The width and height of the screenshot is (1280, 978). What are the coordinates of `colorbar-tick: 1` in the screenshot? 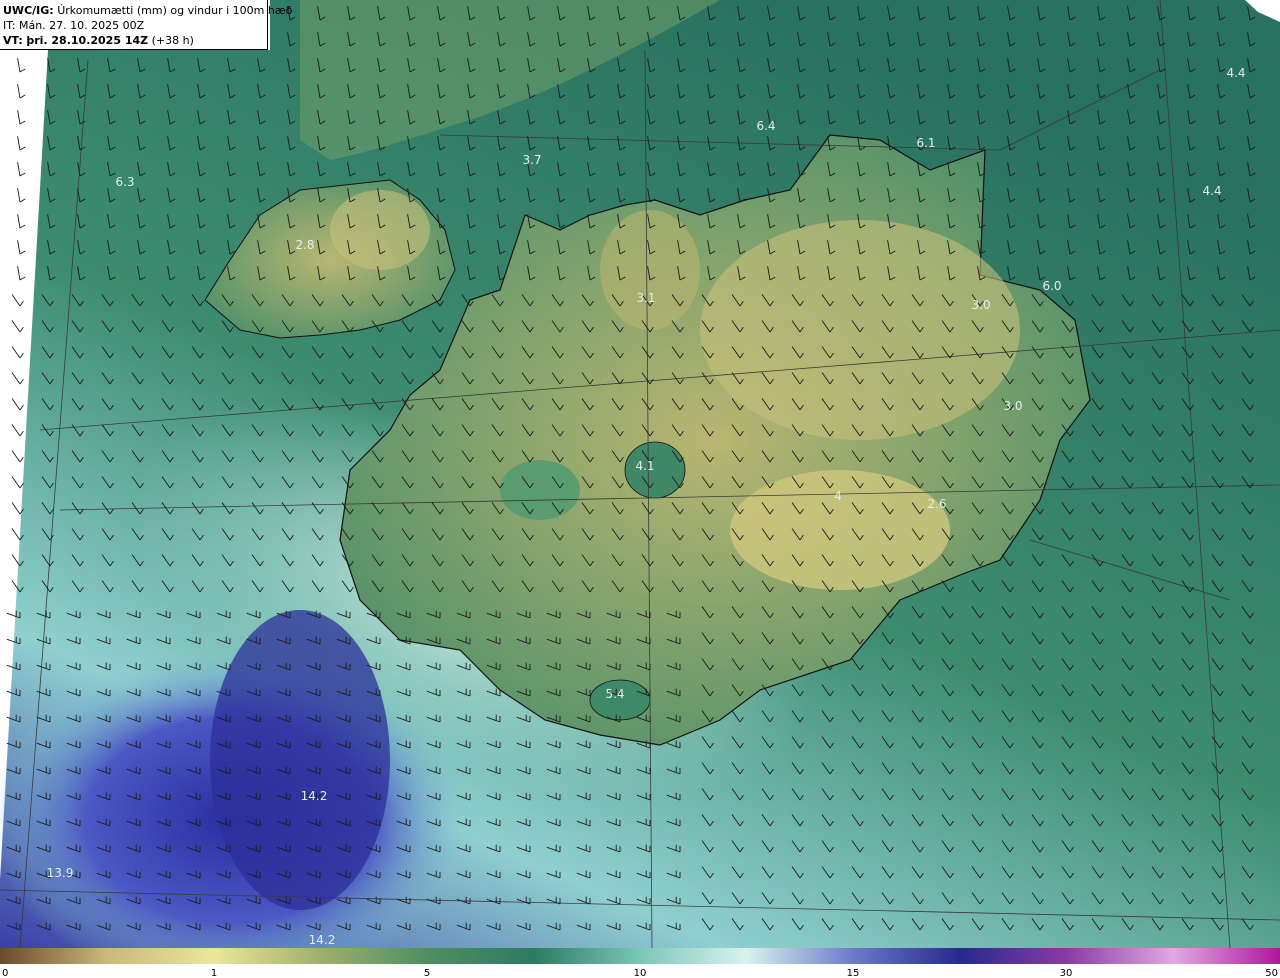 It's located at (214, 973).